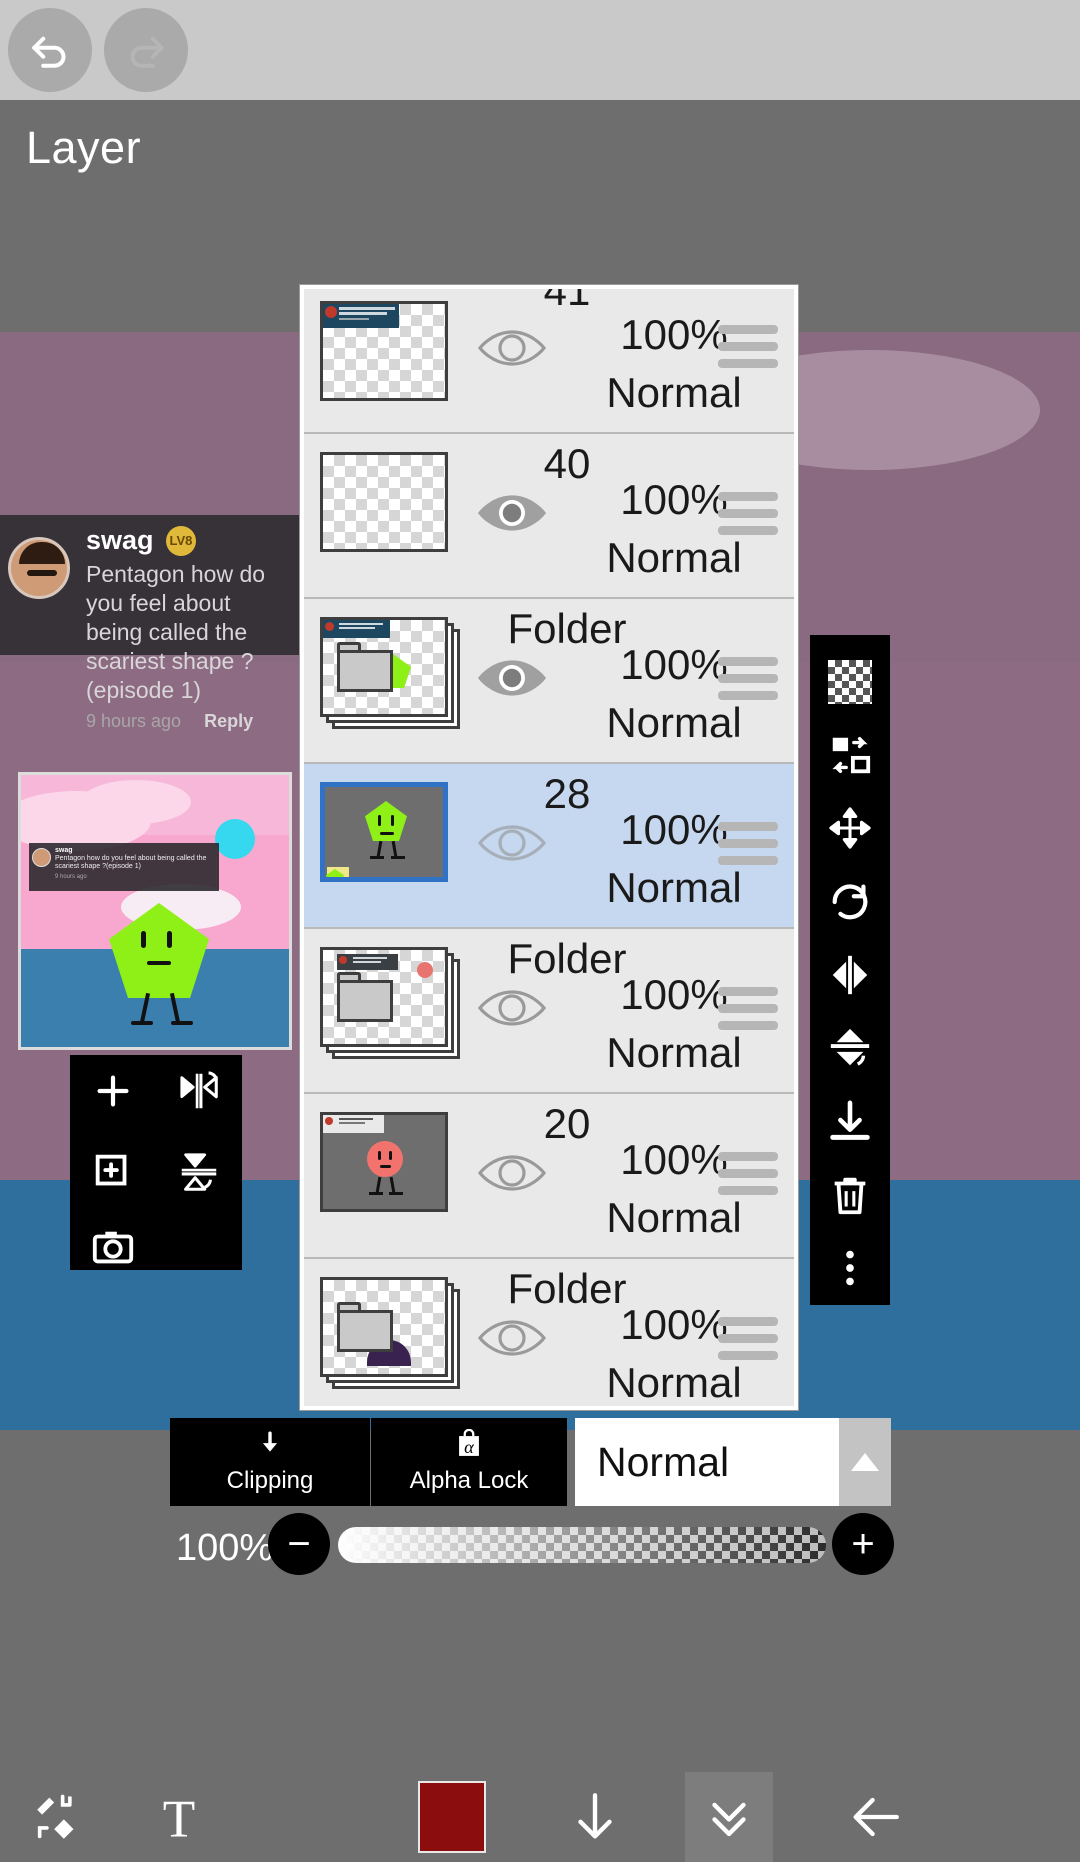 The height and width of the screenshot is (1862, 1080). Describe the element at coordinates (189, 721) in the screenshot. I see `comment-meta: 9 hours ago Reply` at that location.